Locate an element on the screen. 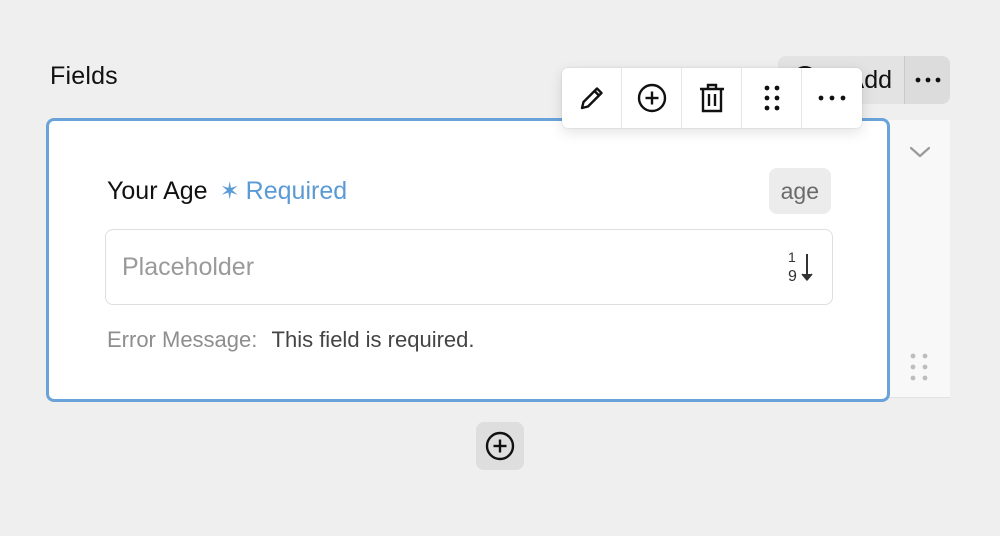 The image size is (1000, 536). section-title: Fields is located at coordinates (84, 76).